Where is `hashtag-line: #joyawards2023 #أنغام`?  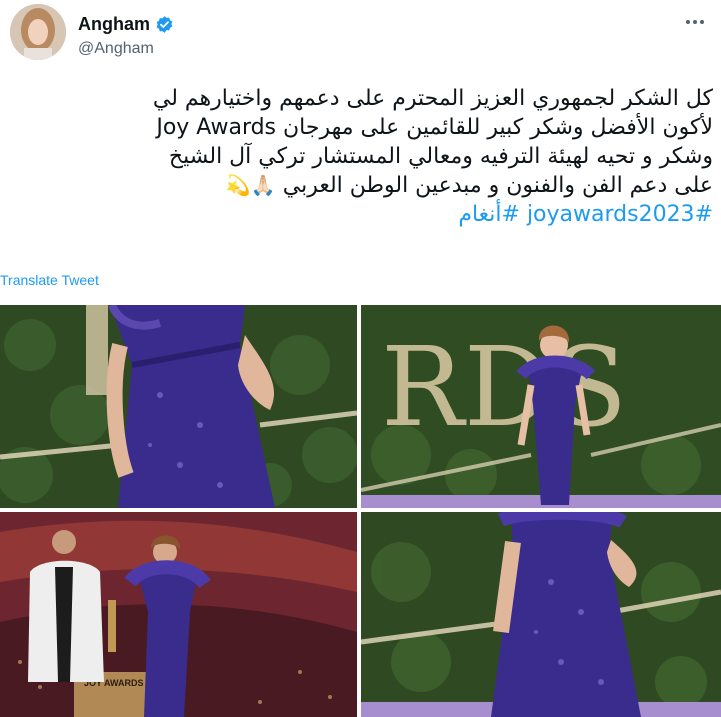
hashtag-line: #joyawards2023 #أنغام is located at coordinates (363, 214).